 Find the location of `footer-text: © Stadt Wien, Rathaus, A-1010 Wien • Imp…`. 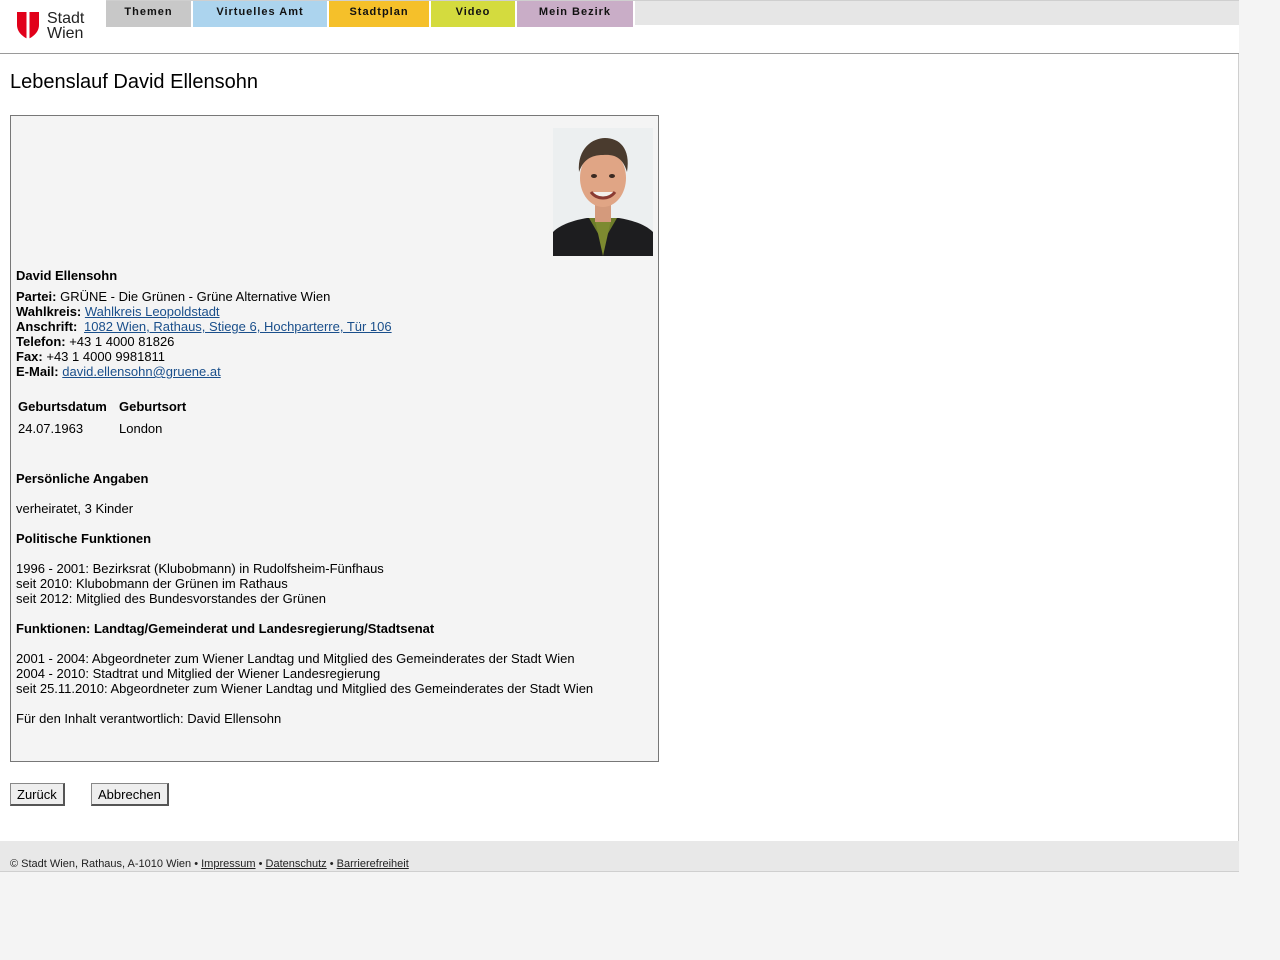

footer-text: © Stadt Wien, Rathaus, A-1010 Wien • Imp… is located at coordinates (209, 864).